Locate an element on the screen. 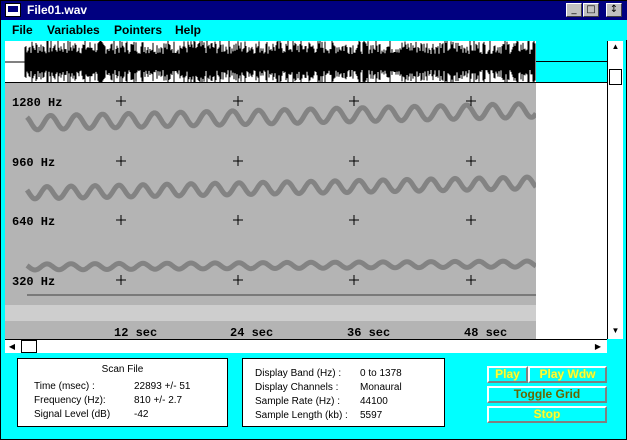 The image size is (627, 440). minimize-icon: _ is located at coordinates (574, 9).